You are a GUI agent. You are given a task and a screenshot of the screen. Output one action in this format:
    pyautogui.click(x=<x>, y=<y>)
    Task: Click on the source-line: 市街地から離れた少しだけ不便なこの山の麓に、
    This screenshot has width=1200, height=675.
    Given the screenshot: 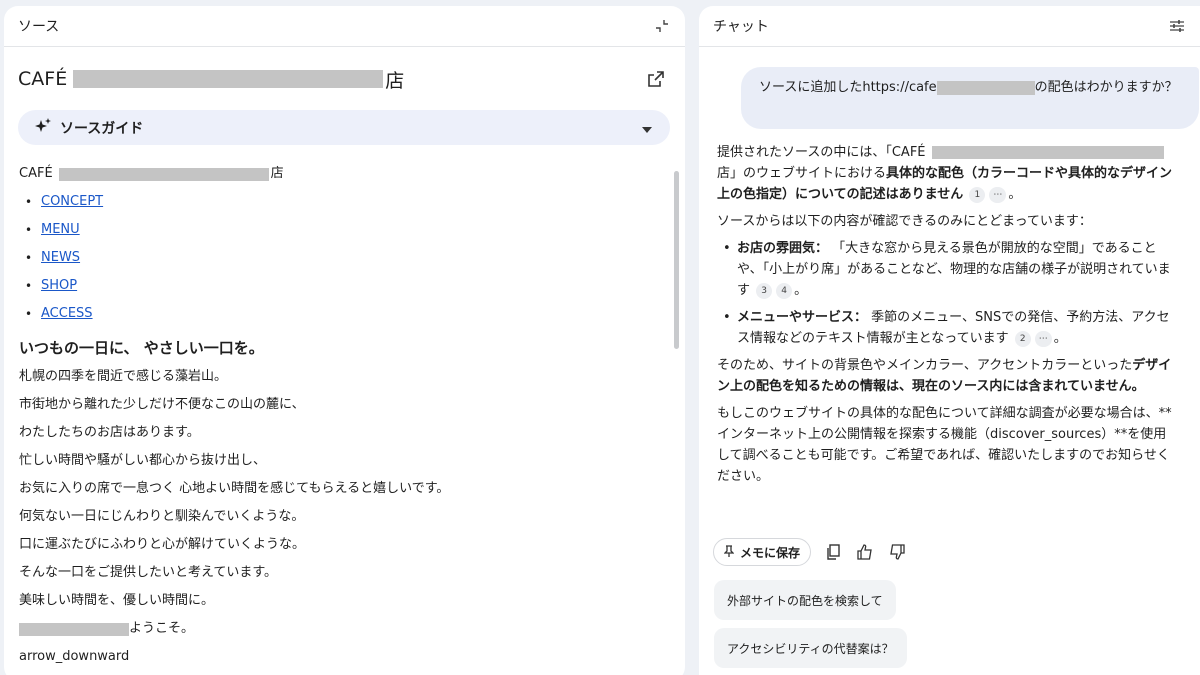 What is the action you would take?
    pyautogui.click(x=162, y=404)
    